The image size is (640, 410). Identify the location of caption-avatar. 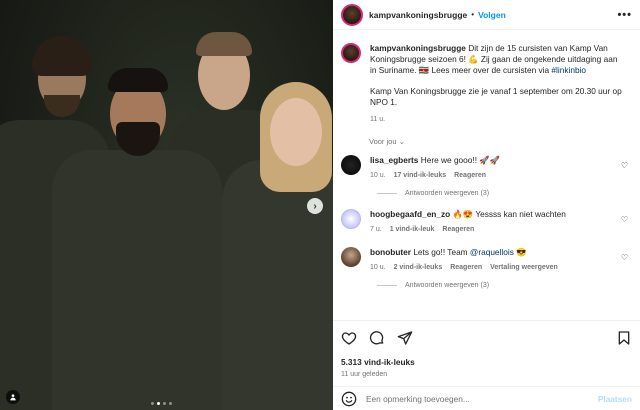
(351, 53).